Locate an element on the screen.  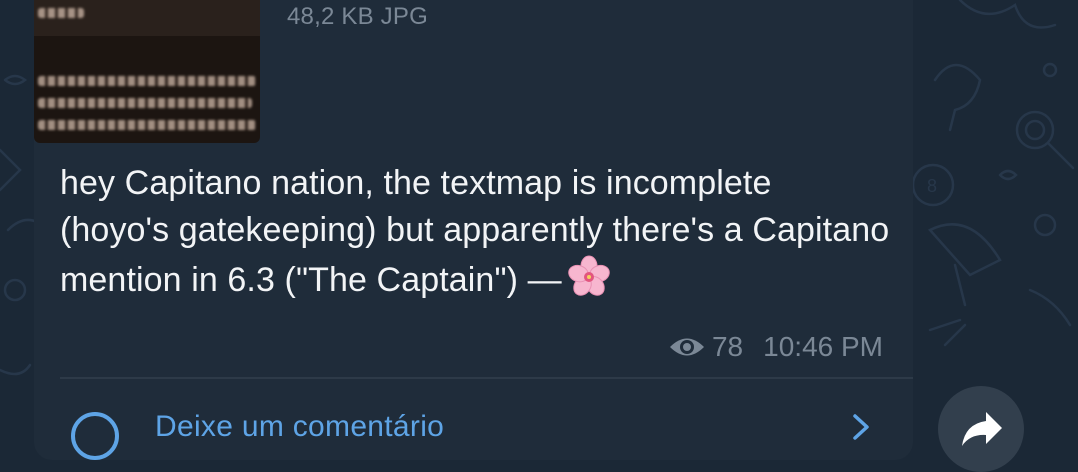
message-meta: 78 10:46 PM is located at coordinates (775, 347).